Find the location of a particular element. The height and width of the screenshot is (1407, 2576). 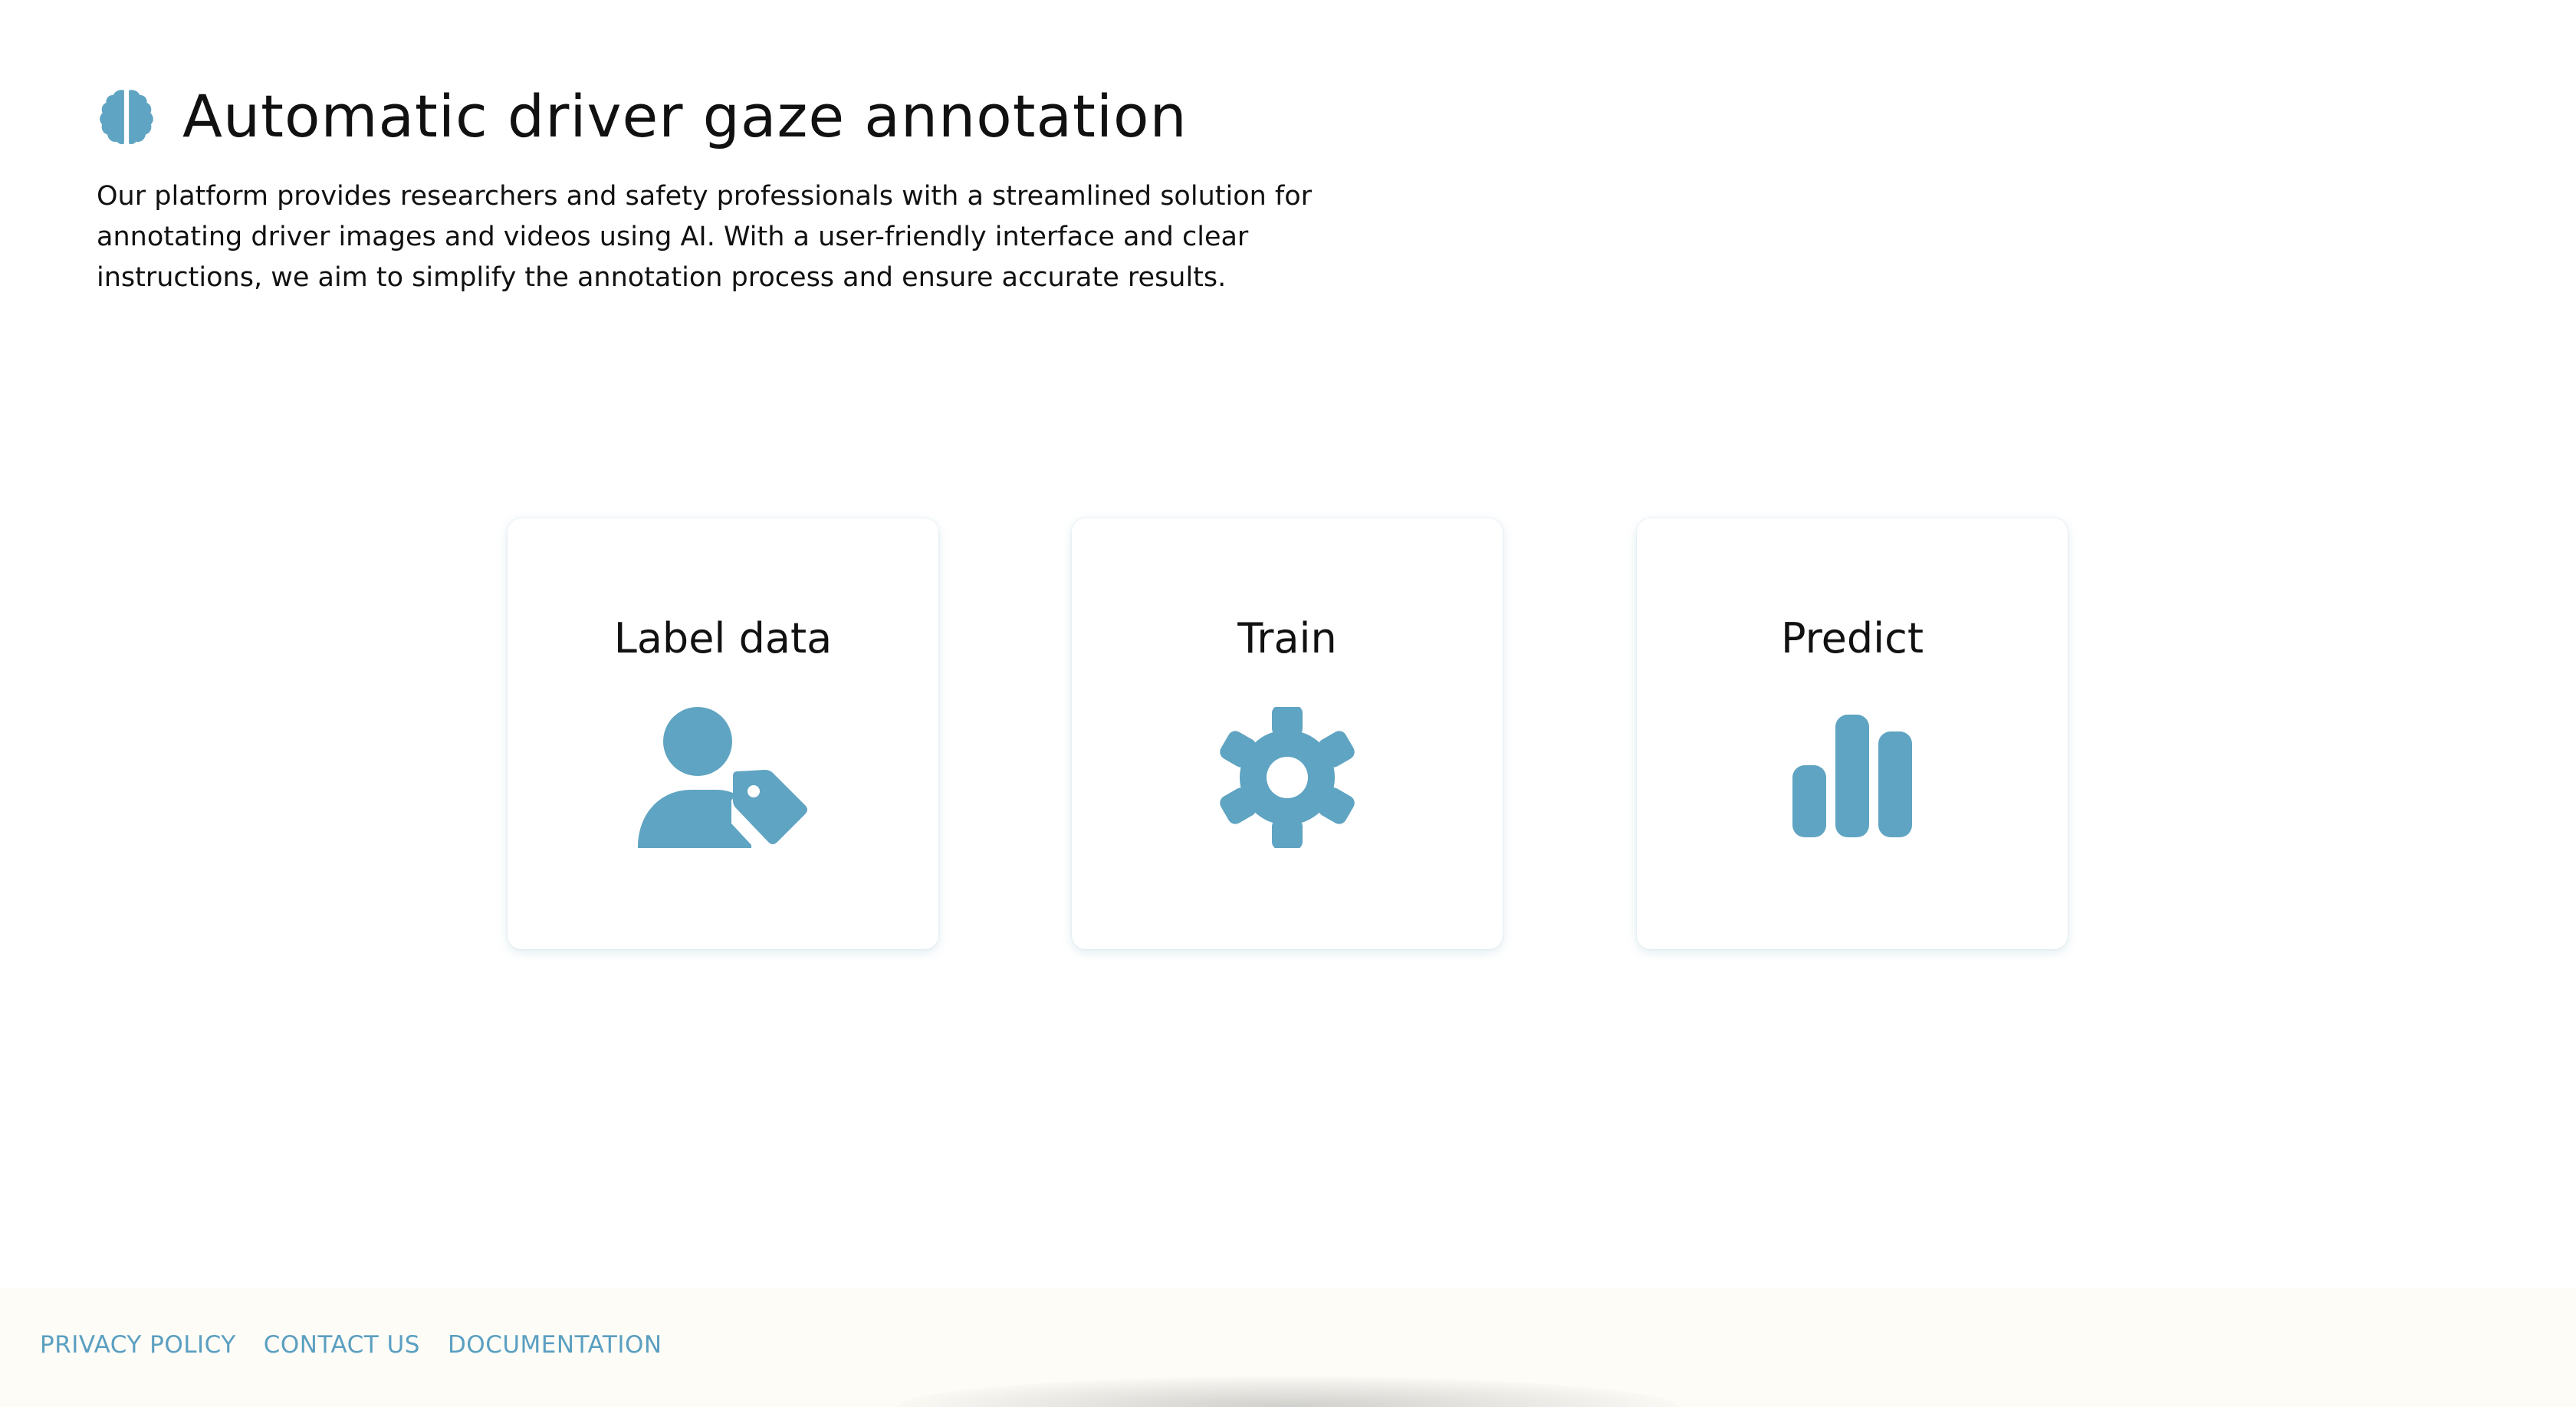

predict-card: Predict is located at coordinates (1853, 733).